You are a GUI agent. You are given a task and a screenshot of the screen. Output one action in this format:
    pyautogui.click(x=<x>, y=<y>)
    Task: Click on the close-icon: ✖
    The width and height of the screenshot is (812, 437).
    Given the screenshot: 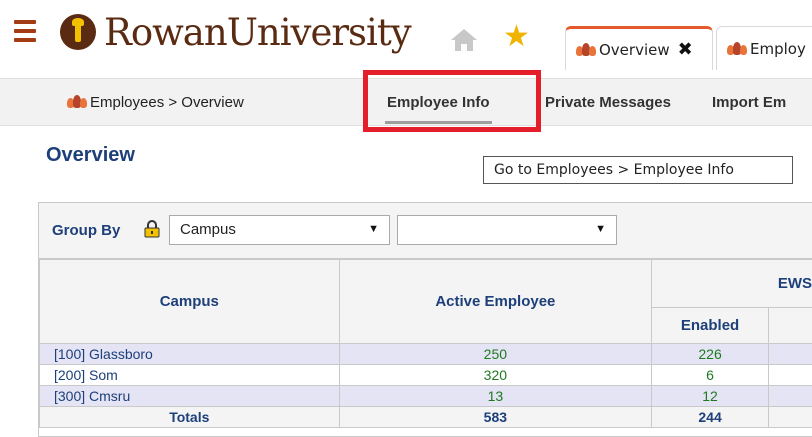 What is the action you would take?
    pyautogui.click(x=685, y=49)
    